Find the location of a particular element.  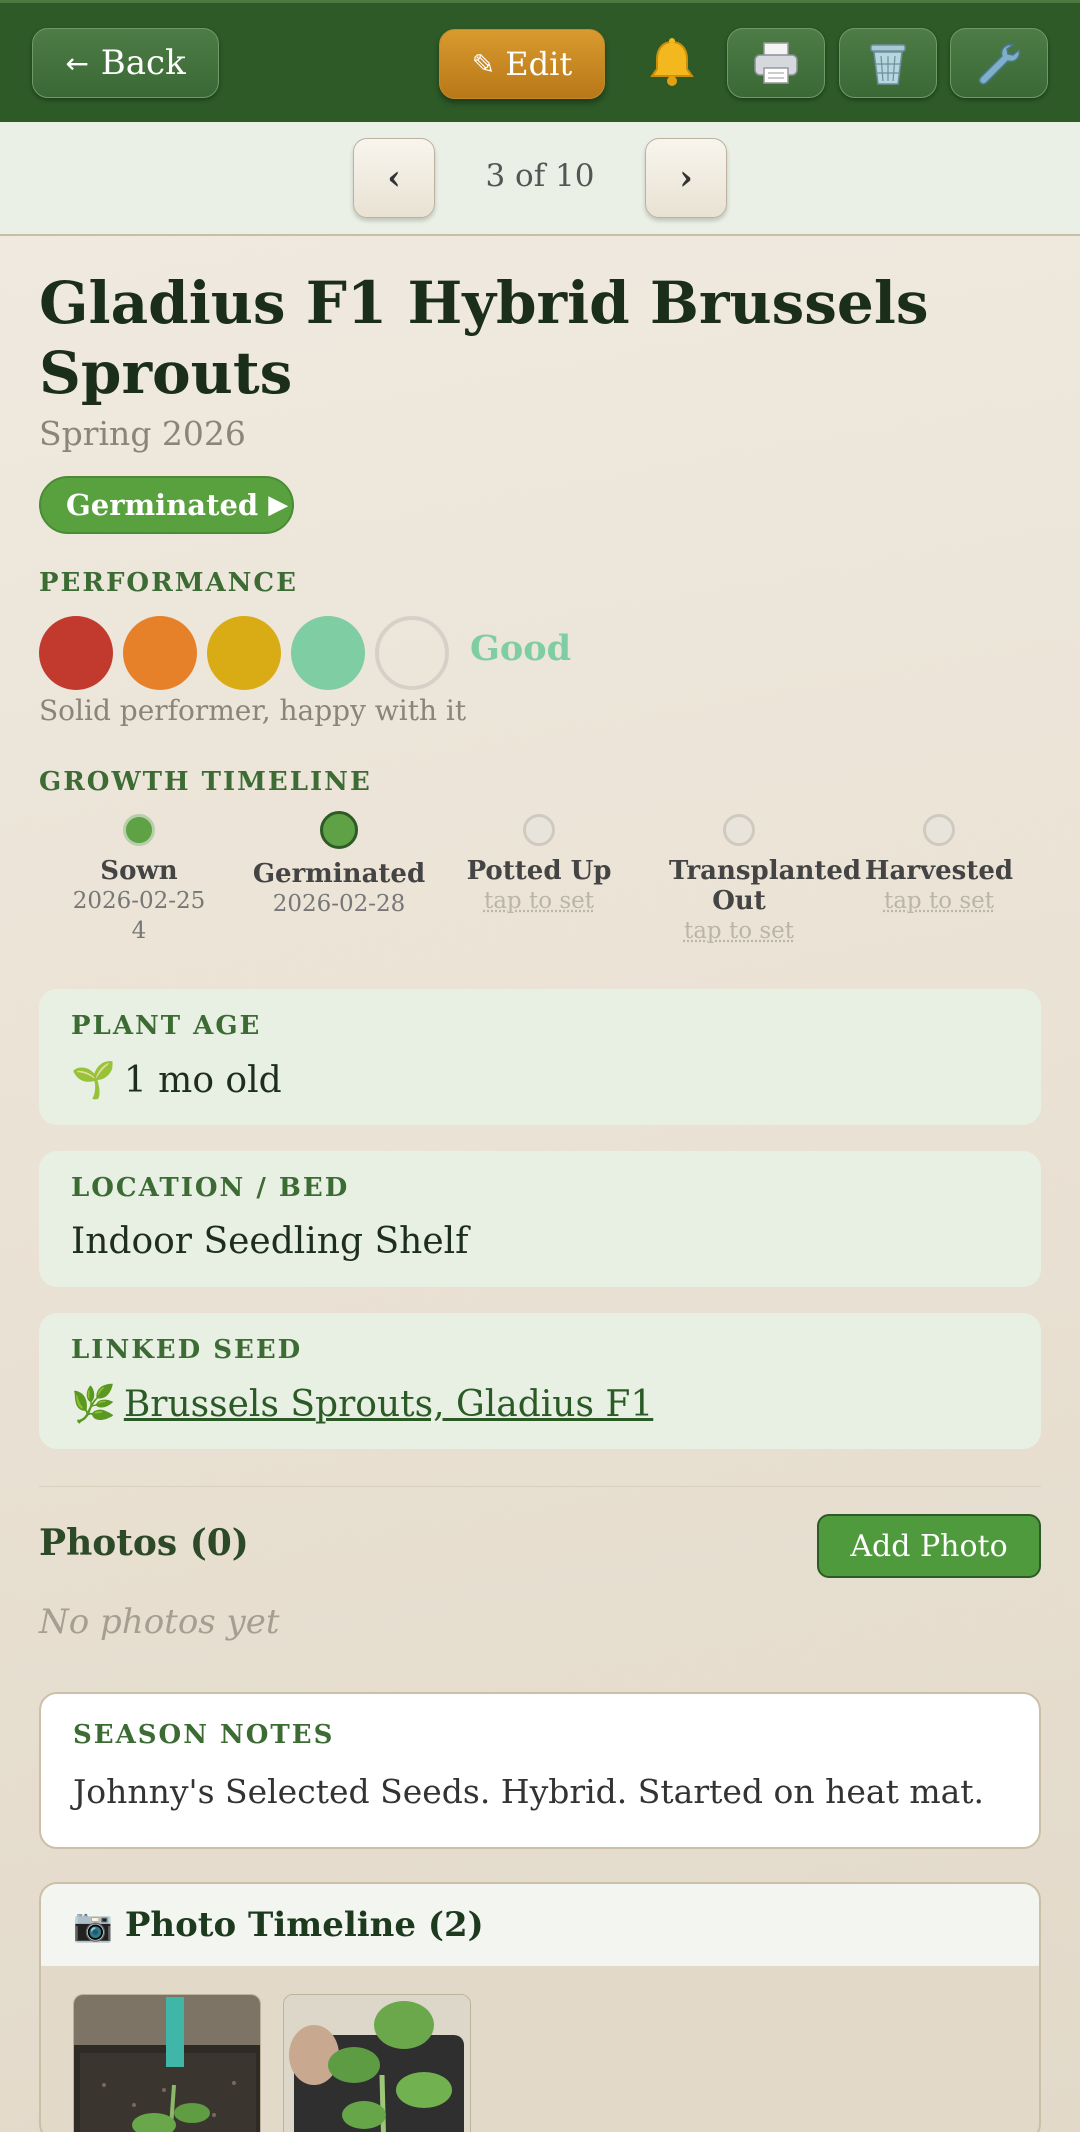

empty-photos-text: No photos yet is located at coordinates (159, 1622).